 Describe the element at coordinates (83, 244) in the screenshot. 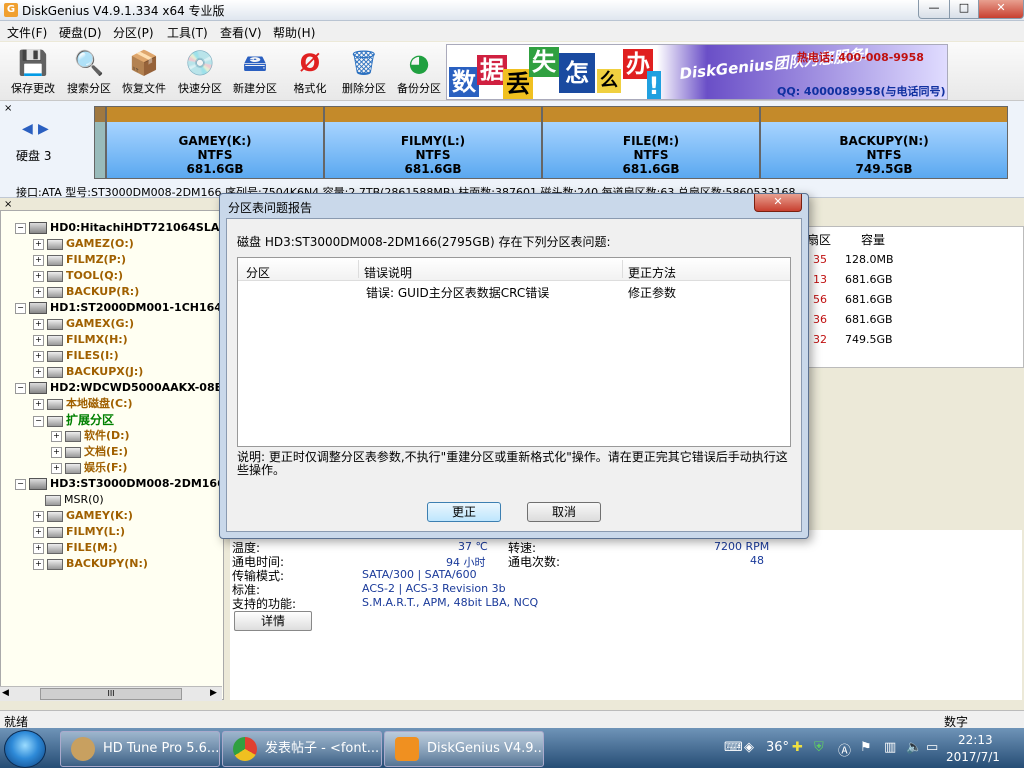

I see `tree-partition-node: + GAMEZ(O:)` at that location.